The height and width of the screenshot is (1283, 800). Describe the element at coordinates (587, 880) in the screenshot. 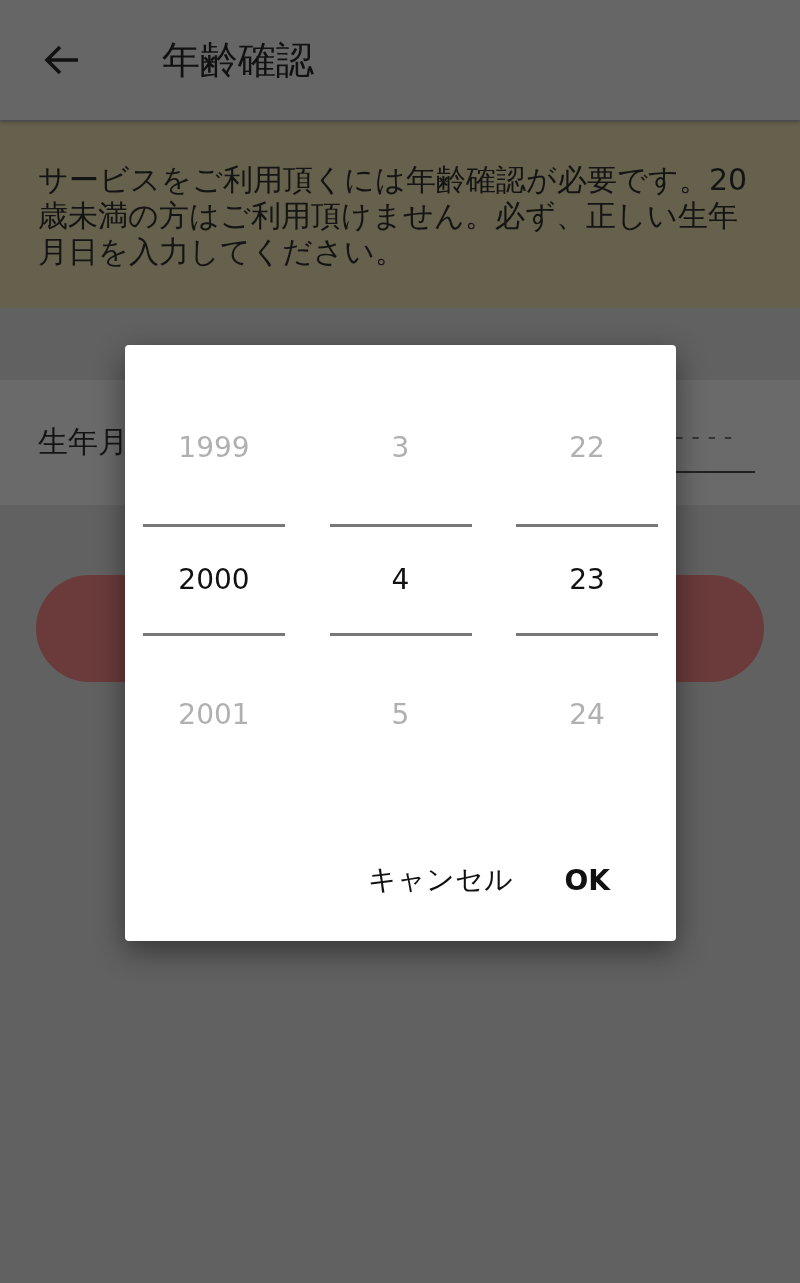

I see `ok-button: OK` at that location.